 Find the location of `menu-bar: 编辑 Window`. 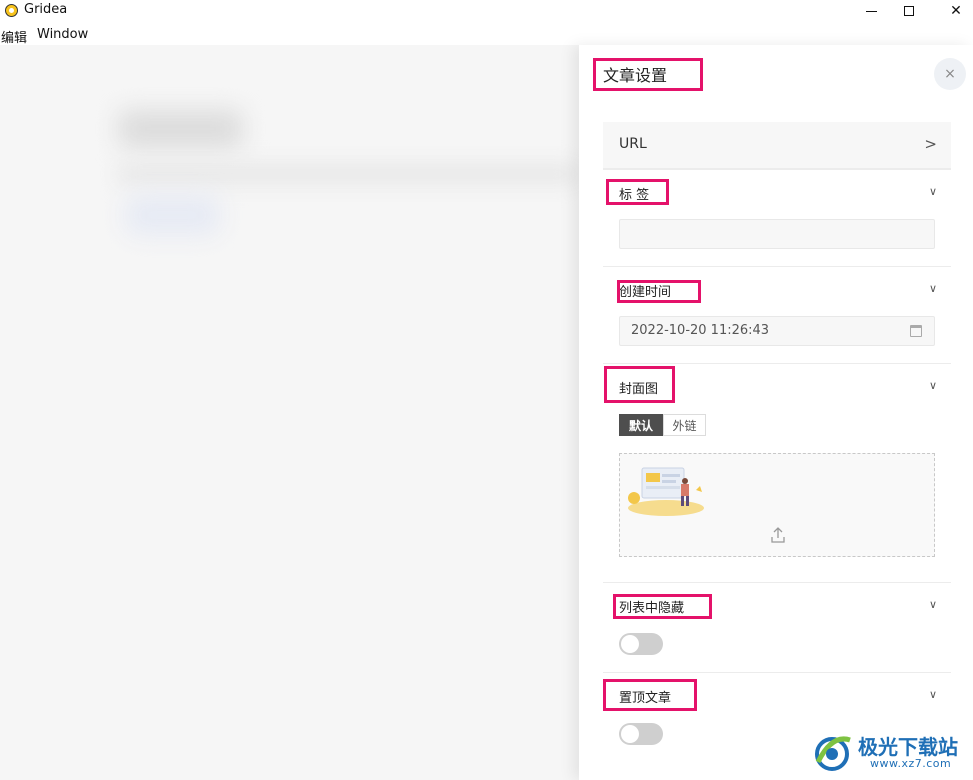

menu-bar: 编辑 Window is located at coordinates (486, 35).